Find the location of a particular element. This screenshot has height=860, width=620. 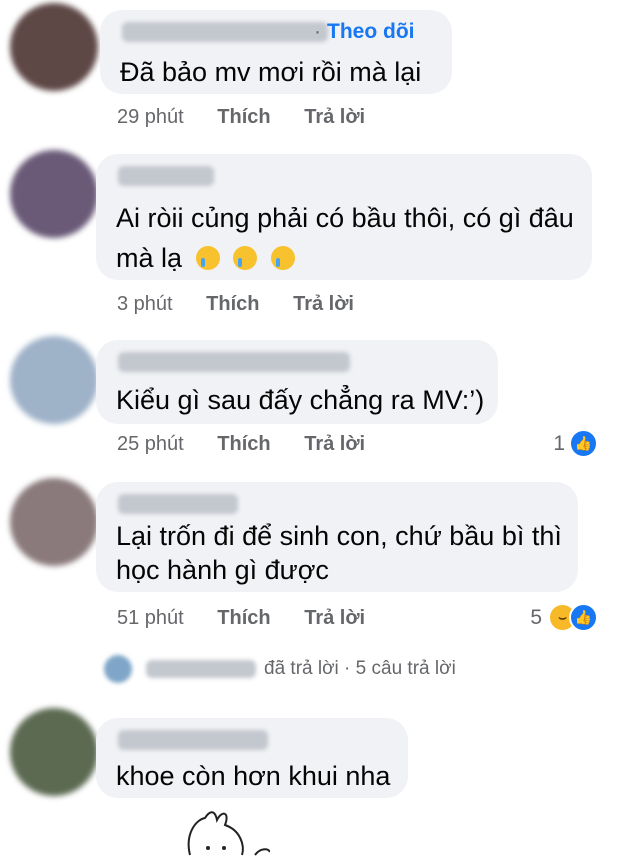

comment-actions: 51 phút Thích Trả lời is located at coordinates (241, 618).